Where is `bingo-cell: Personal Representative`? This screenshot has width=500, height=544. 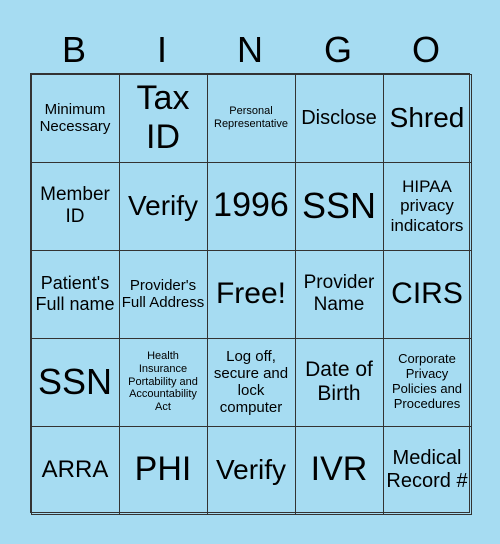
bingo-cell: Personal Representative is located at coordinates (251, 118).